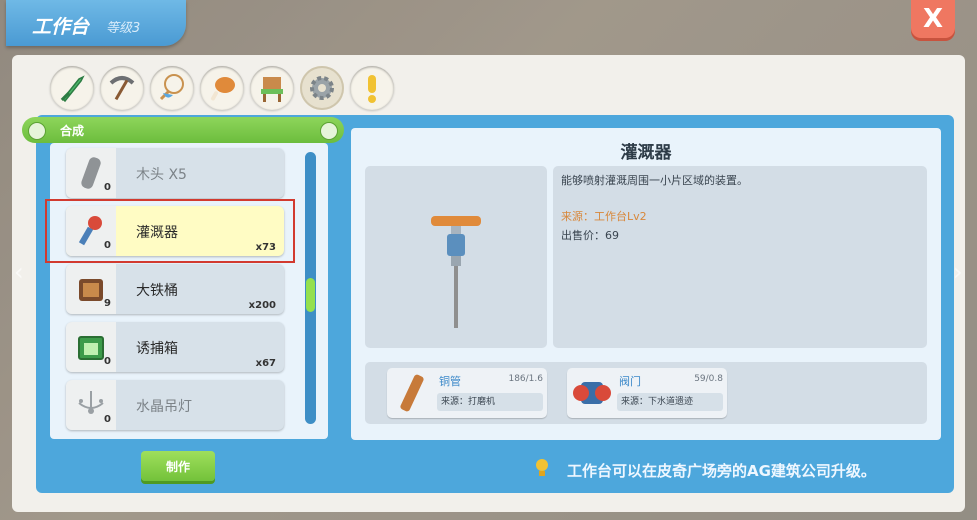 The image size is (977, 520). I want to click on category-misc-tab, so click(372, 88).